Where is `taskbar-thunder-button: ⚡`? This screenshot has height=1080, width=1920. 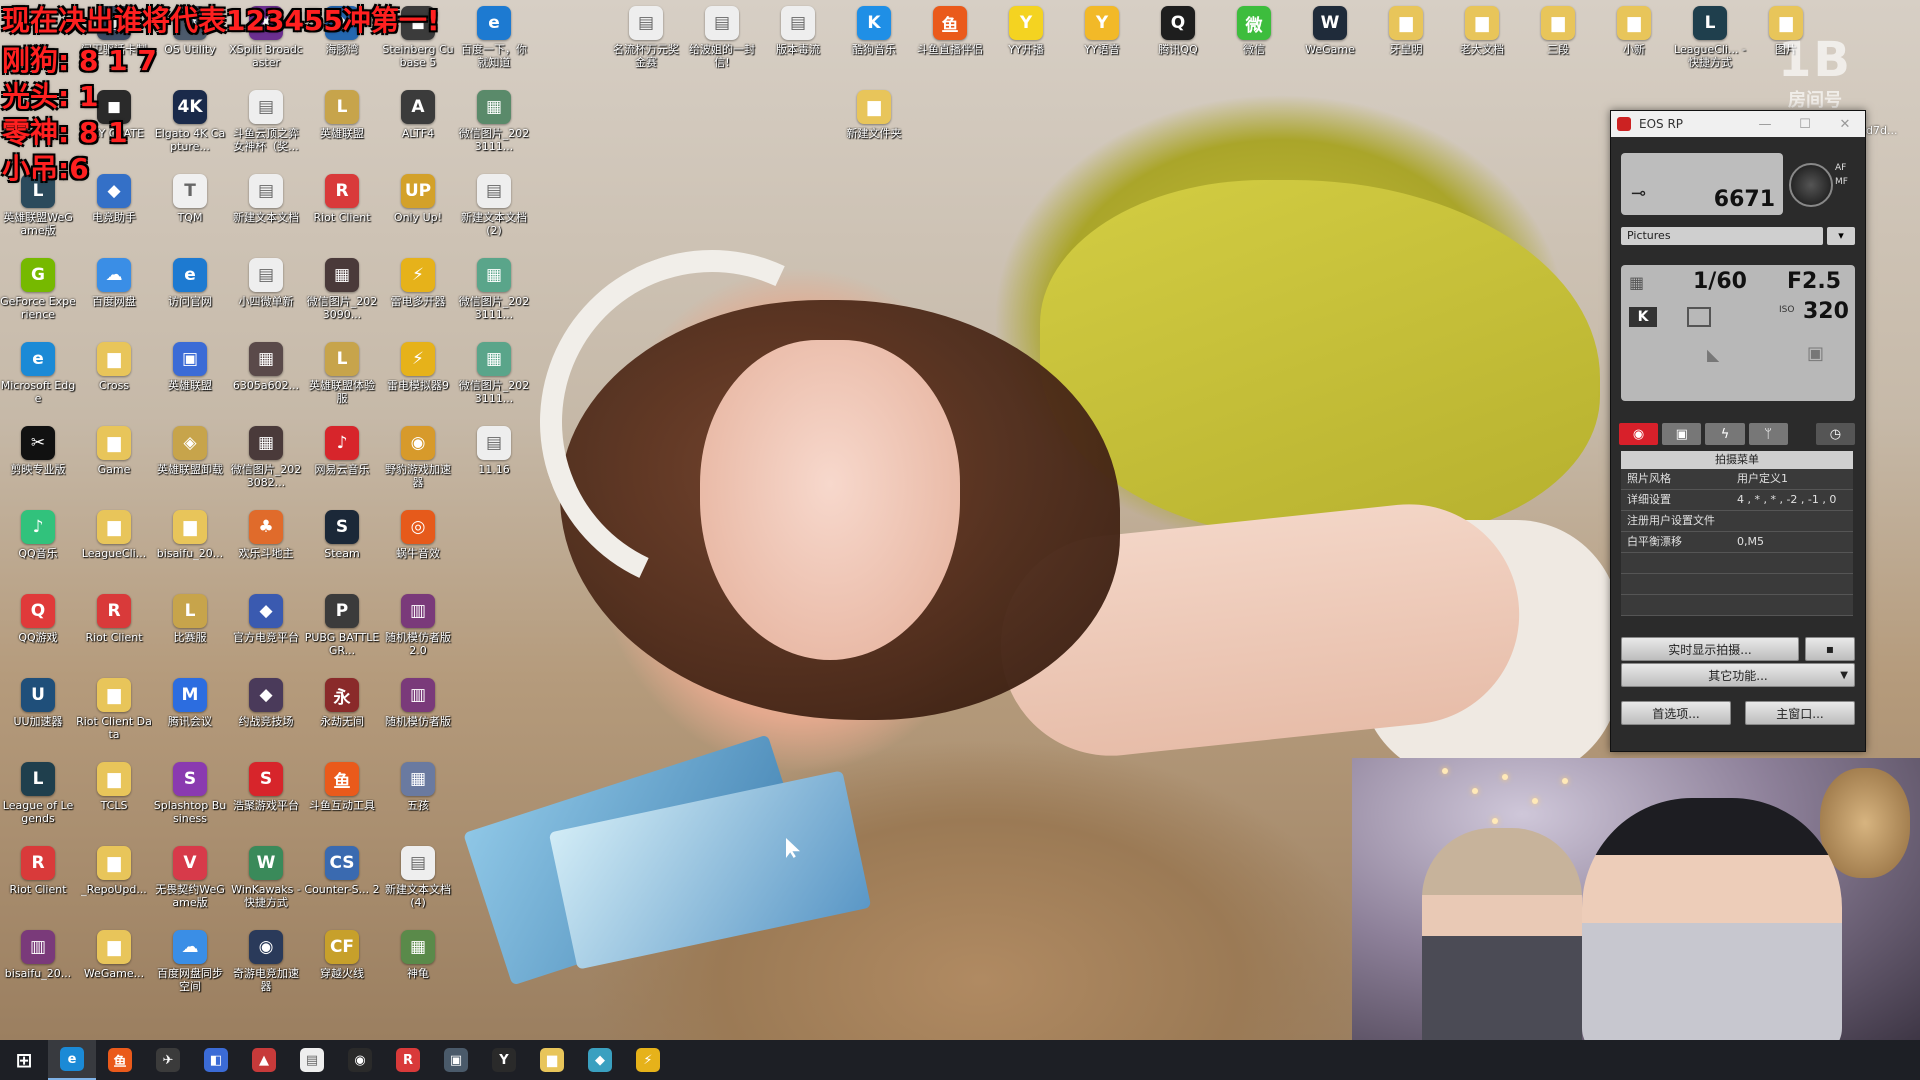
taskbar-thunder-button: ⚡ is located at coordinates (648, 1060).